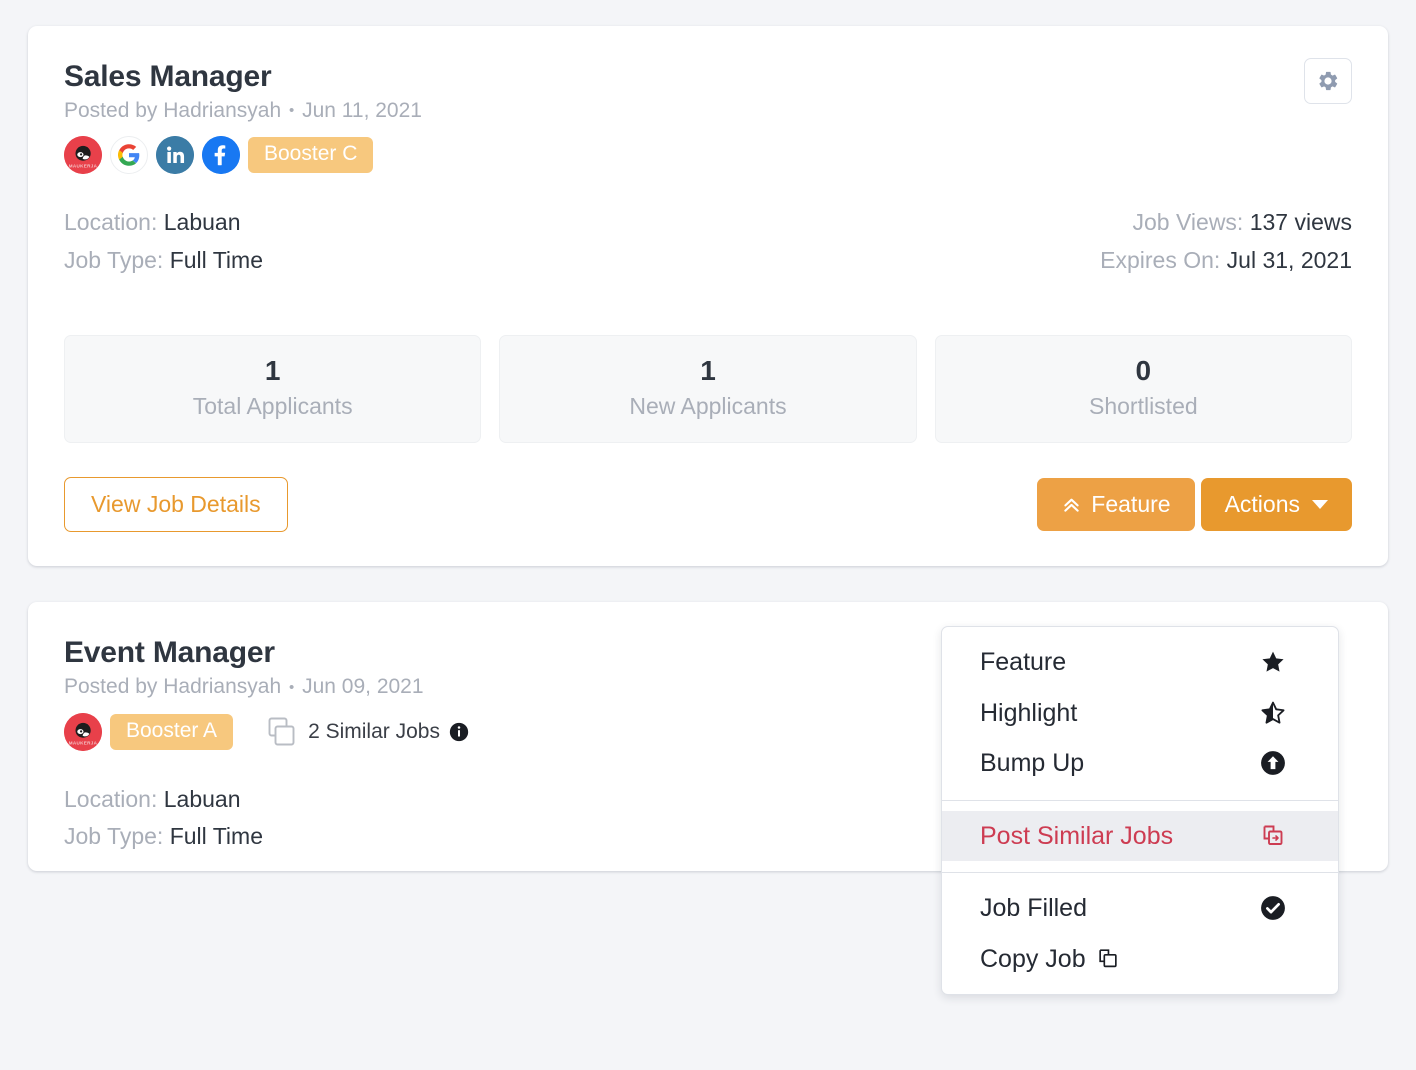  What do you see at coordinates (1160, 260) in the screenshot?
I see `expires-label: Expires On:` at bounding box center [1160, 260].